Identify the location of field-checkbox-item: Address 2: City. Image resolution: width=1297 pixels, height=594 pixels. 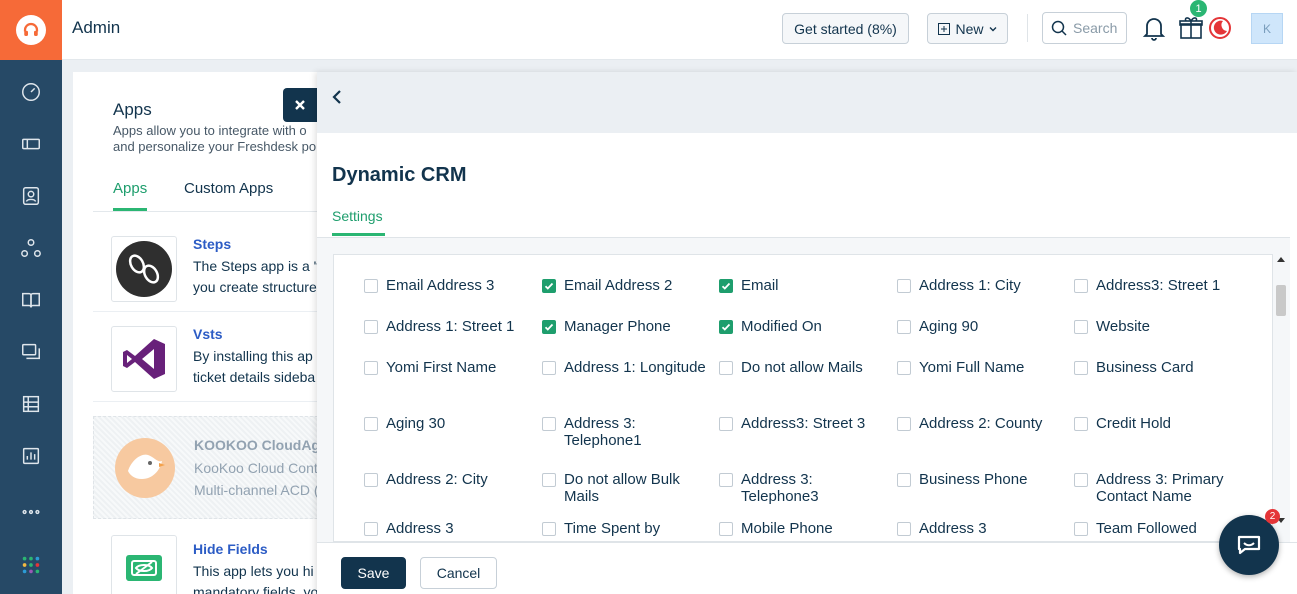
(449, 479).